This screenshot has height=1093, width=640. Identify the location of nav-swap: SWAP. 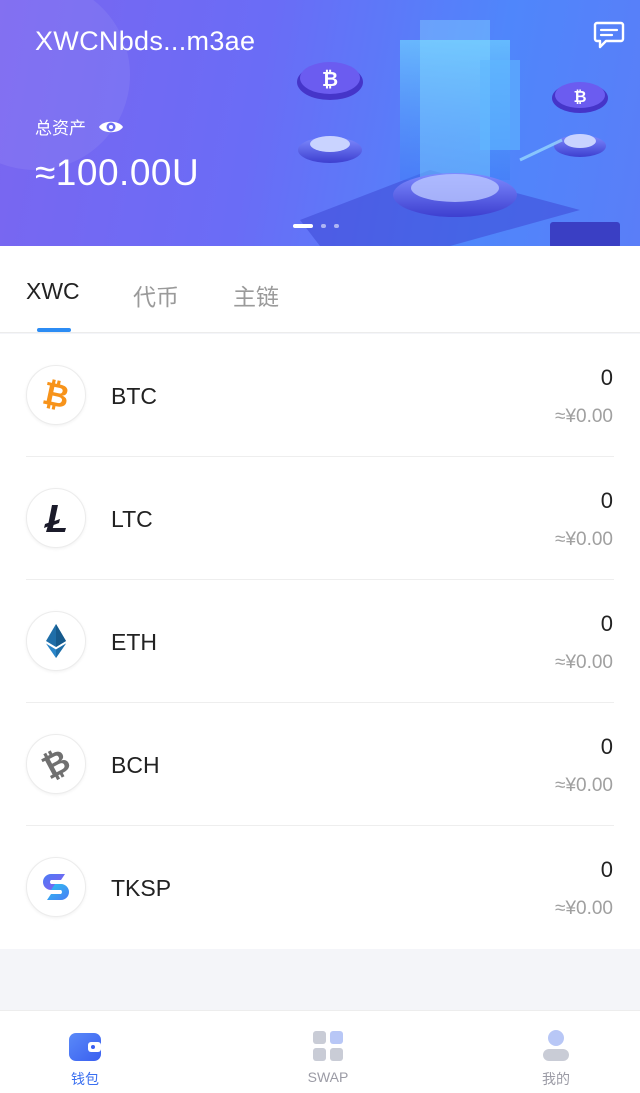
(328, 1052).